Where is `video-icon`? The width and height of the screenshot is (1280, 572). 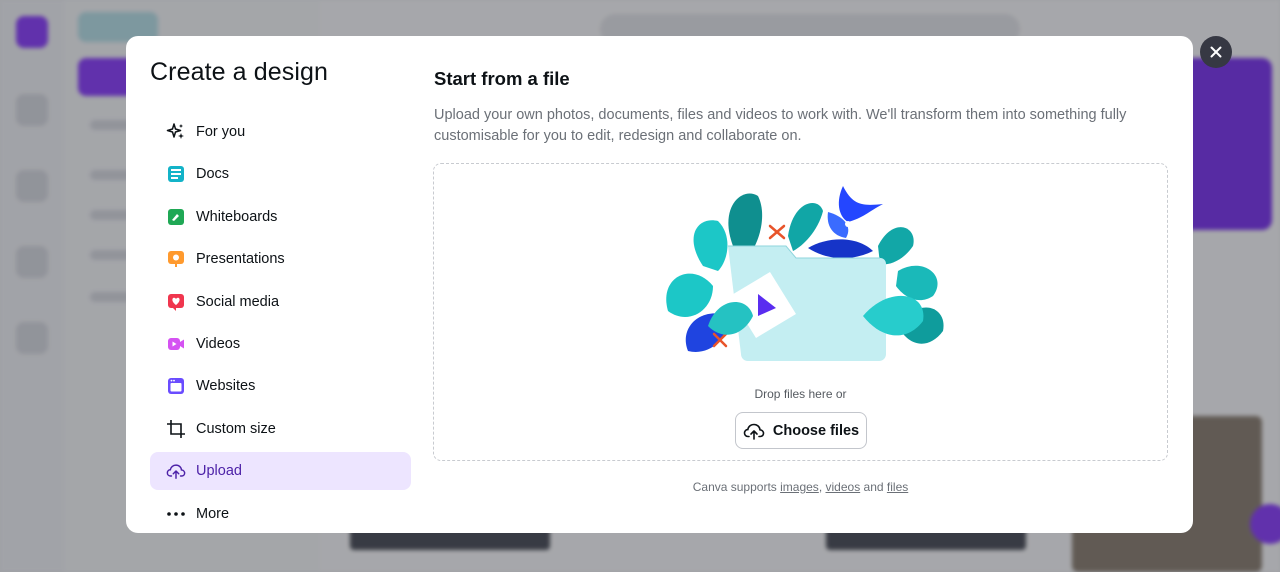 video-icon is located at coordinates (176, 344).